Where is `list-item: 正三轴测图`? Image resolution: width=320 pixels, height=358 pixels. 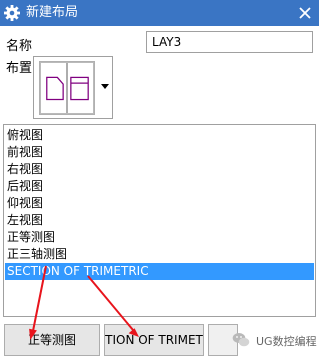 list-item: 正三轴测图 is located at coordinates (159, 254).